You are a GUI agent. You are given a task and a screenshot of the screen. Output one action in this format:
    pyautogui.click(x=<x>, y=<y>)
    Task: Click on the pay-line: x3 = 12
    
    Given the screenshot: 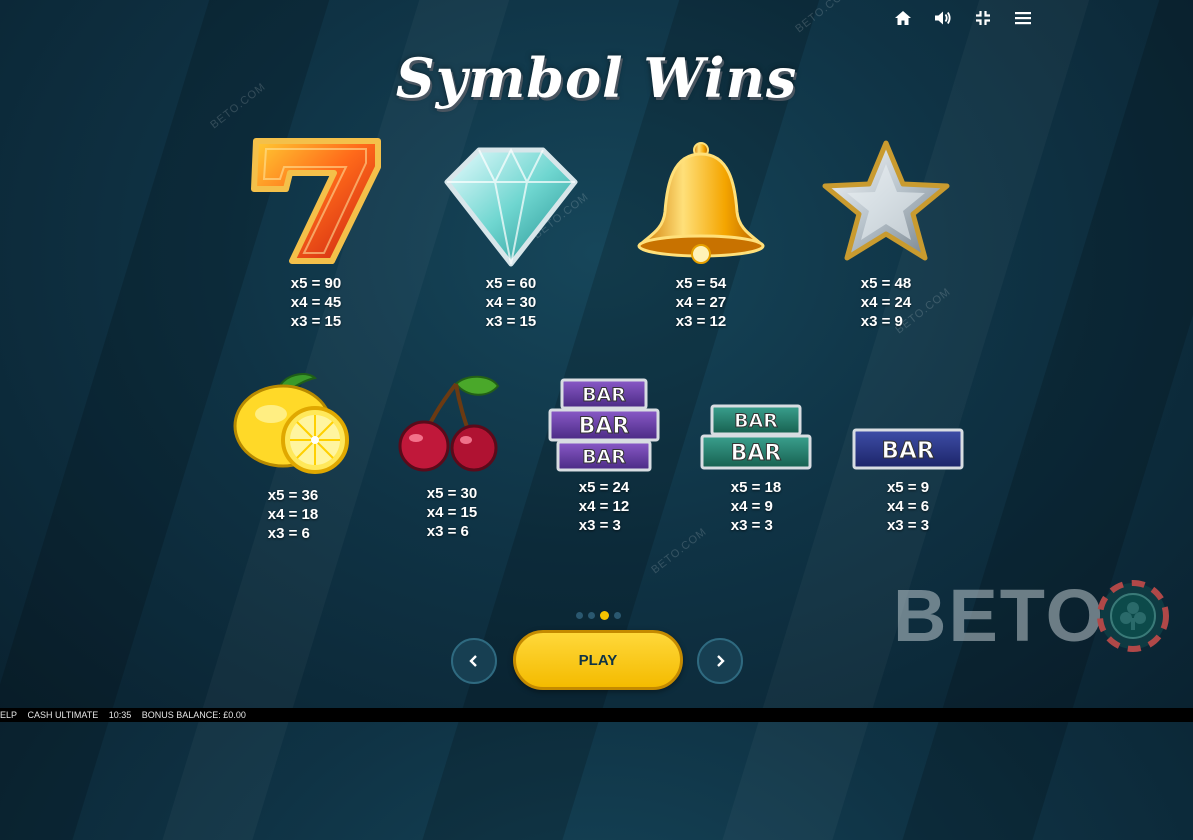 What is the action you would take?
    pyautogui.click(x=701, y=321)
    